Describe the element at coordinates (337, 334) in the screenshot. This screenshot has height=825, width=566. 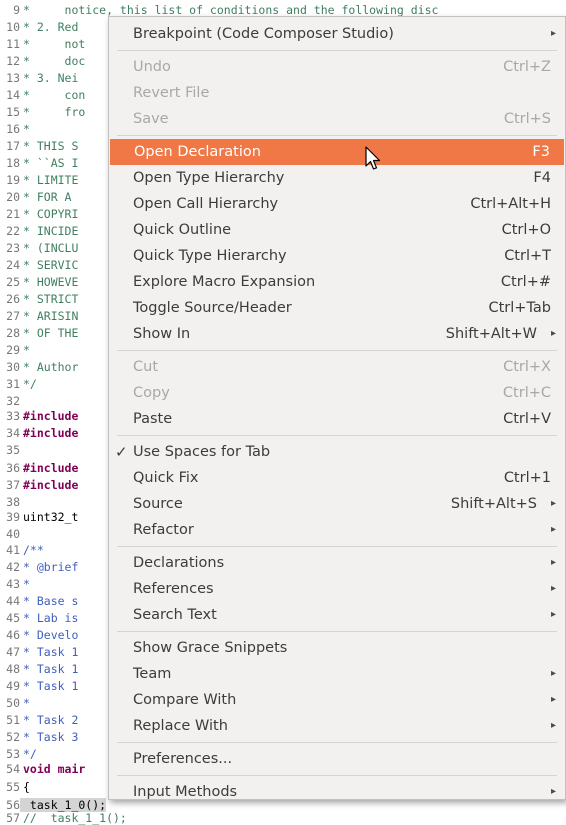
I see `menu-item-show-in: Show In Shift+Alt+W ▸` at that location.